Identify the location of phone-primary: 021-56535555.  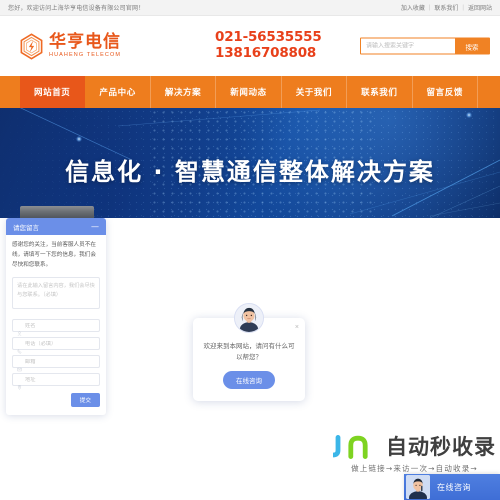
(268, 37).